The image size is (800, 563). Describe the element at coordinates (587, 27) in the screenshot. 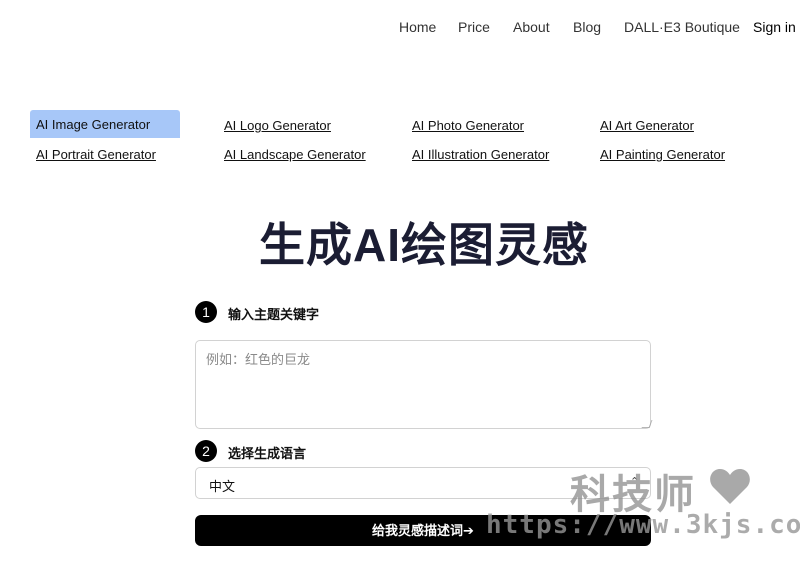

I see `nav-blog-link: Blog` at that location.